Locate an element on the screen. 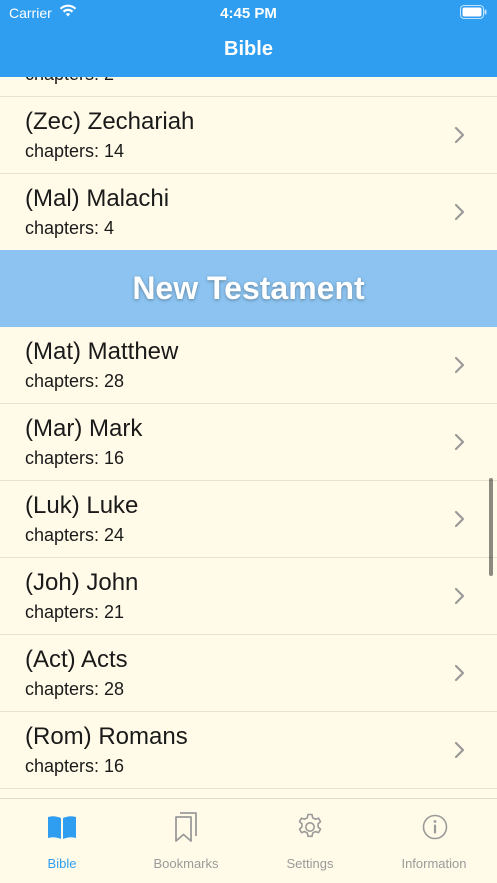  list-item: chapters: 2 is located at coordinates (248, 87).